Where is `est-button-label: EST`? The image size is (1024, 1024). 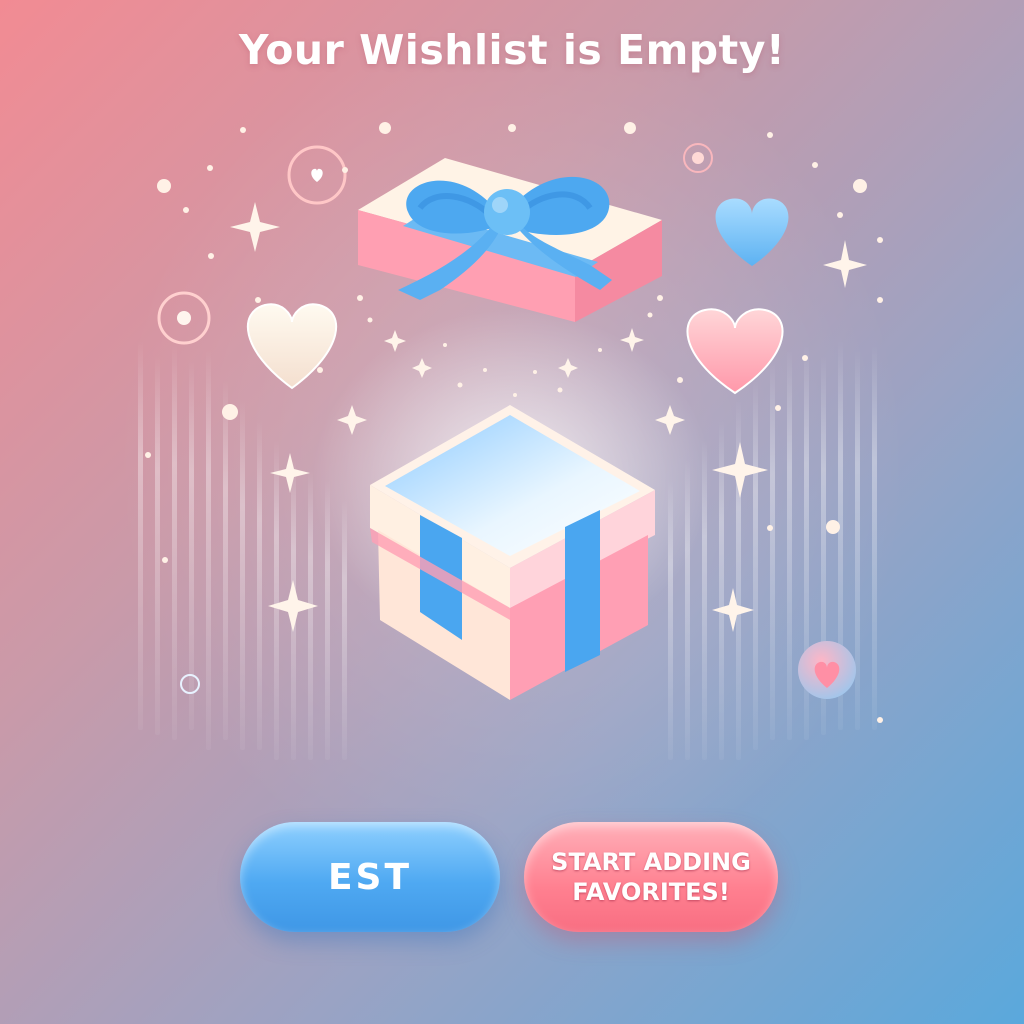 est-button-label: EST is located at coordinates (370, 877).